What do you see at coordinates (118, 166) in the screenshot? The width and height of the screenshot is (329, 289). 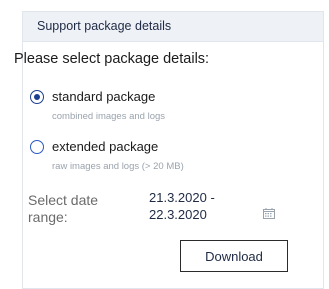 I see `radio-description: raw images and logs (> 20 MB)` at bounding box center [118, 166].